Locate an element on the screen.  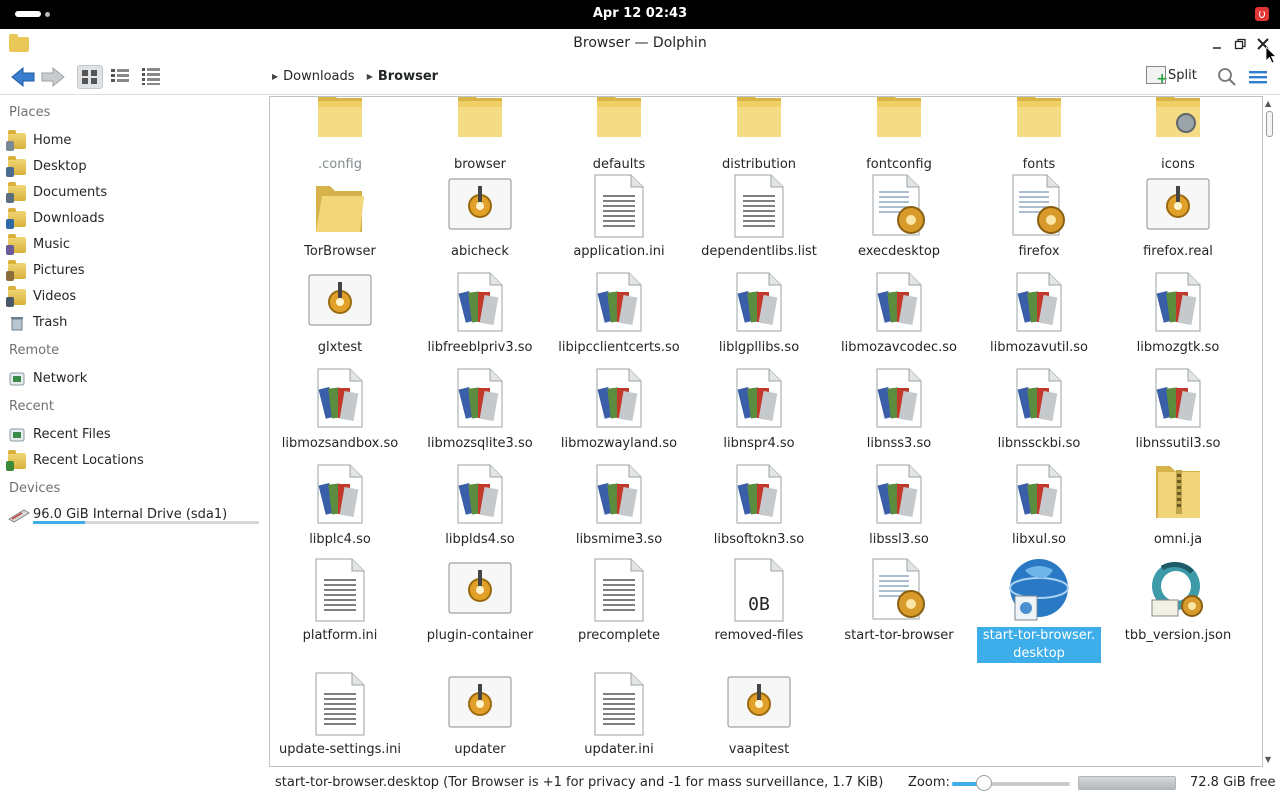
scroll-up-icon: ▲ is located at coordinates (1268, 103).